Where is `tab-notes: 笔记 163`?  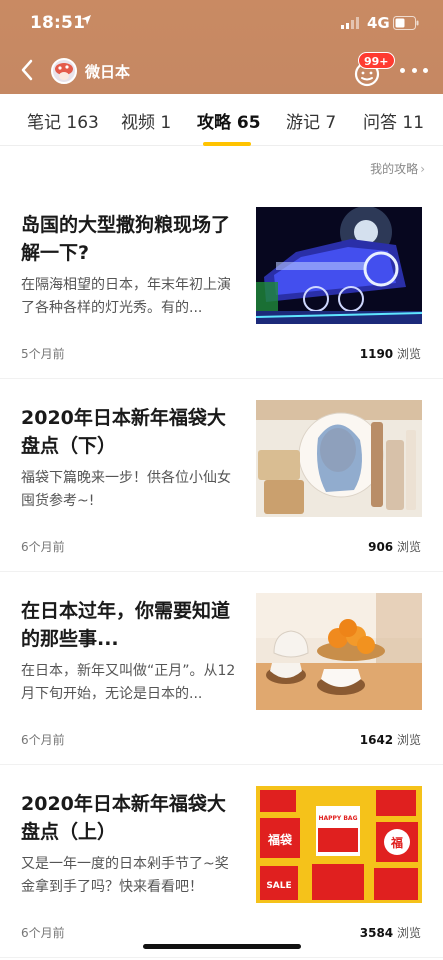 tab-notes: 笔记 163 is located at coordinates (63, 120).